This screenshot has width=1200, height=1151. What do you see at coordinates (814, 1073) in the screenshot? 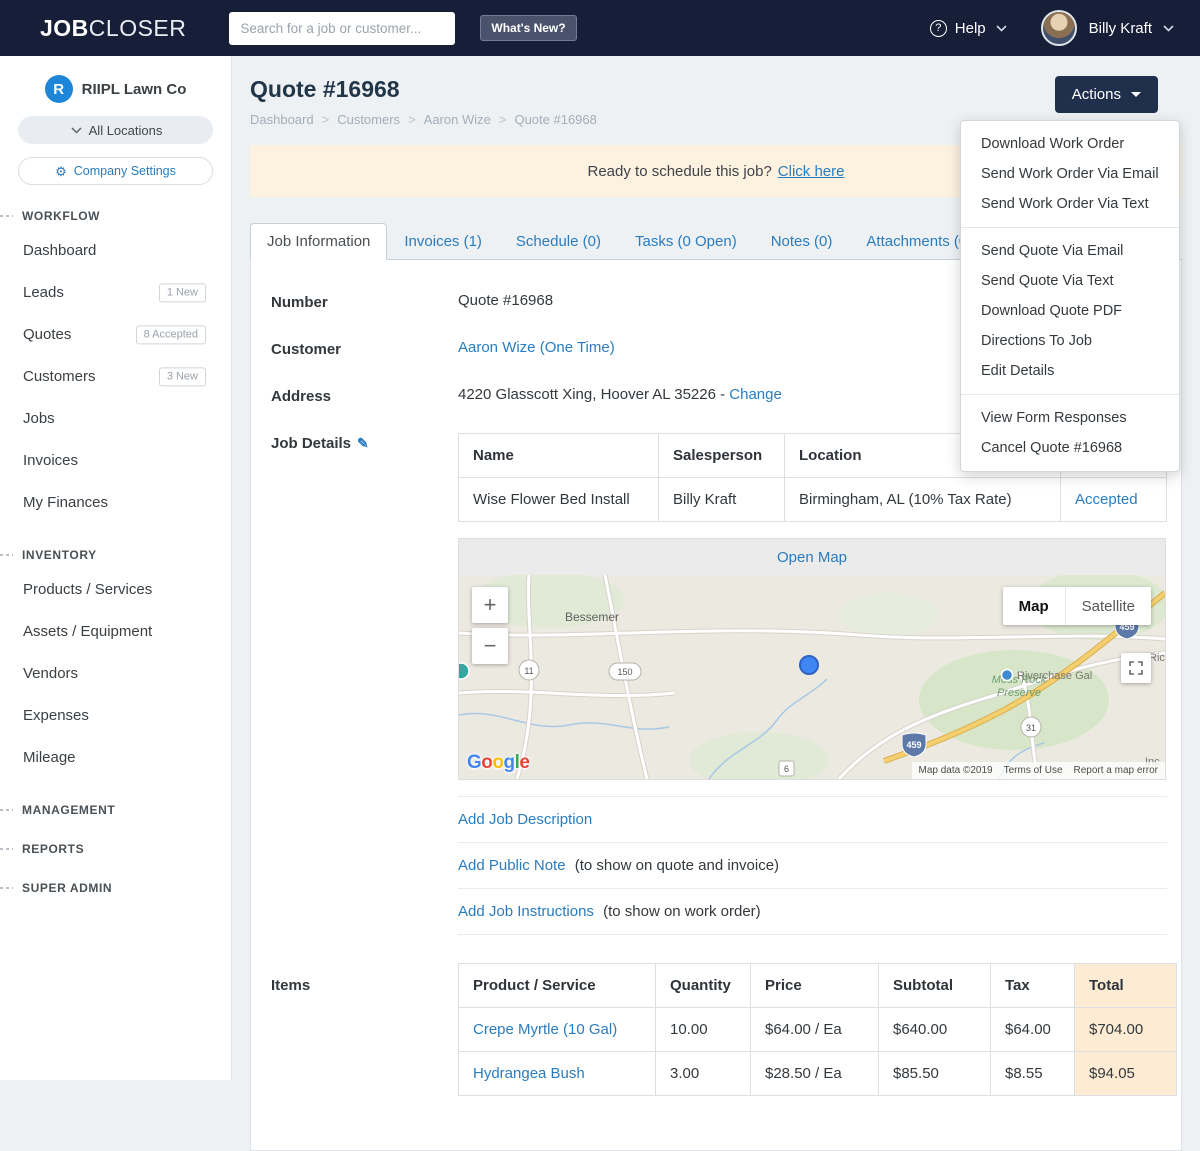
I see `price-cell: $28.50 / Ea` at bounding box center [814, 1073].